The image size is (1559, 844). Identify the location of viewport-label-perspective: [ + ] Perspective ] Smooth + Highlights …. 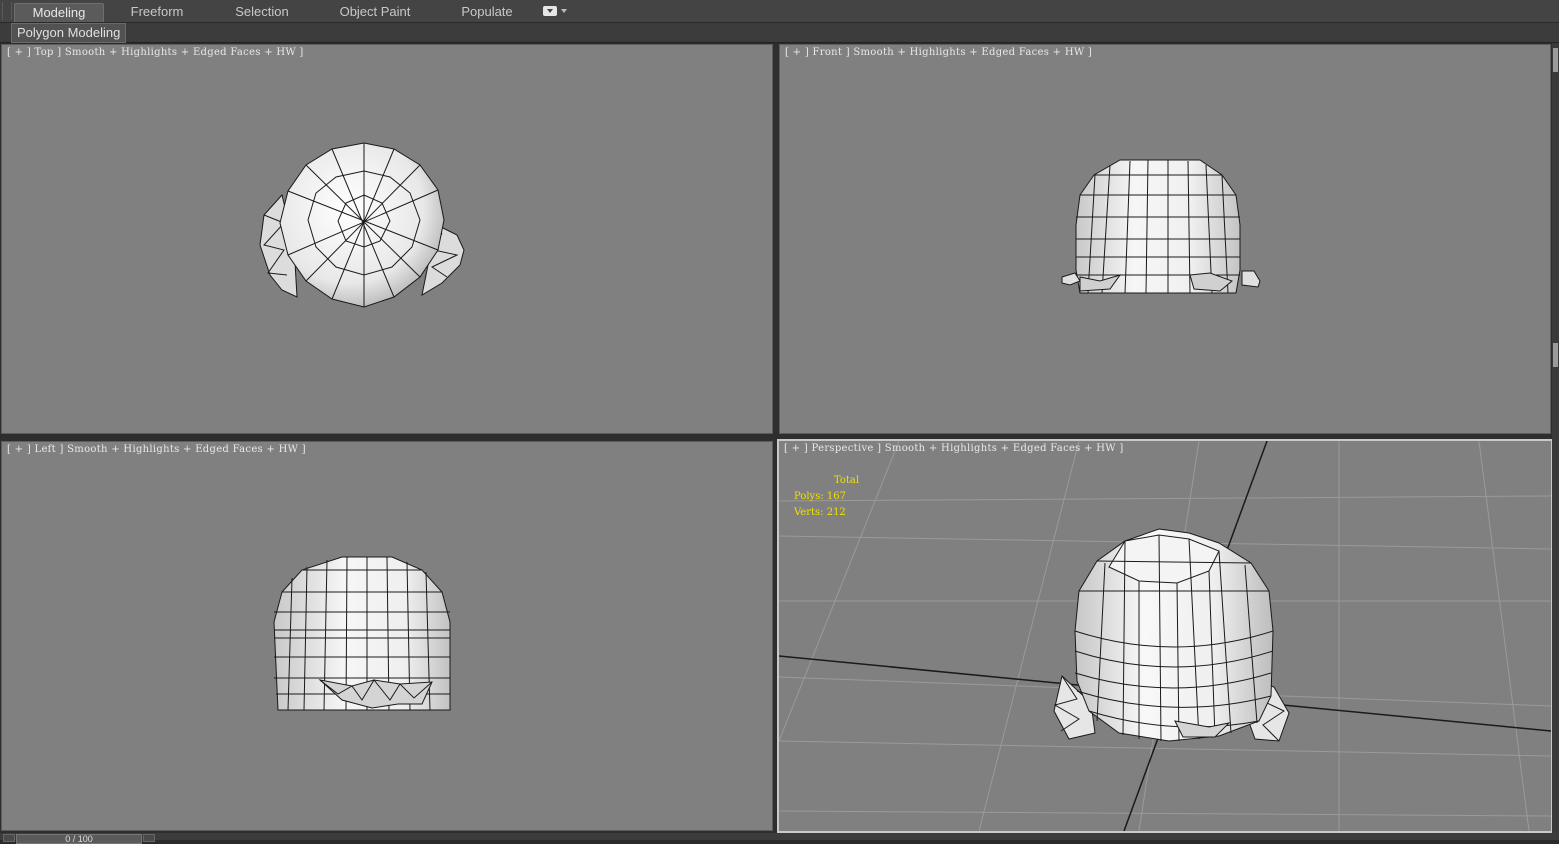
(954, 448).